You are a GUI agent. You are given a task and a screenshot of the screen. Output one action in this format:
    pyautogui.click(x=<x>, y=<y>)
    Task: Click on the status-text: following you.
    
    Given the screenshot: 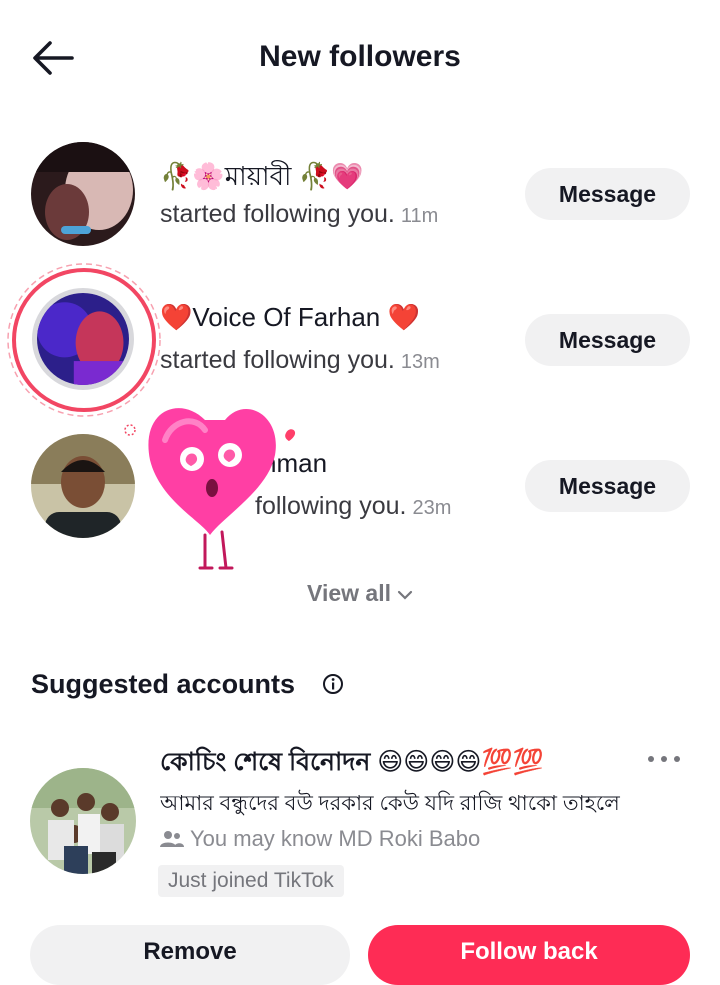 What is the action you would take?
    pyautogui.click(x=331, y=506)
    